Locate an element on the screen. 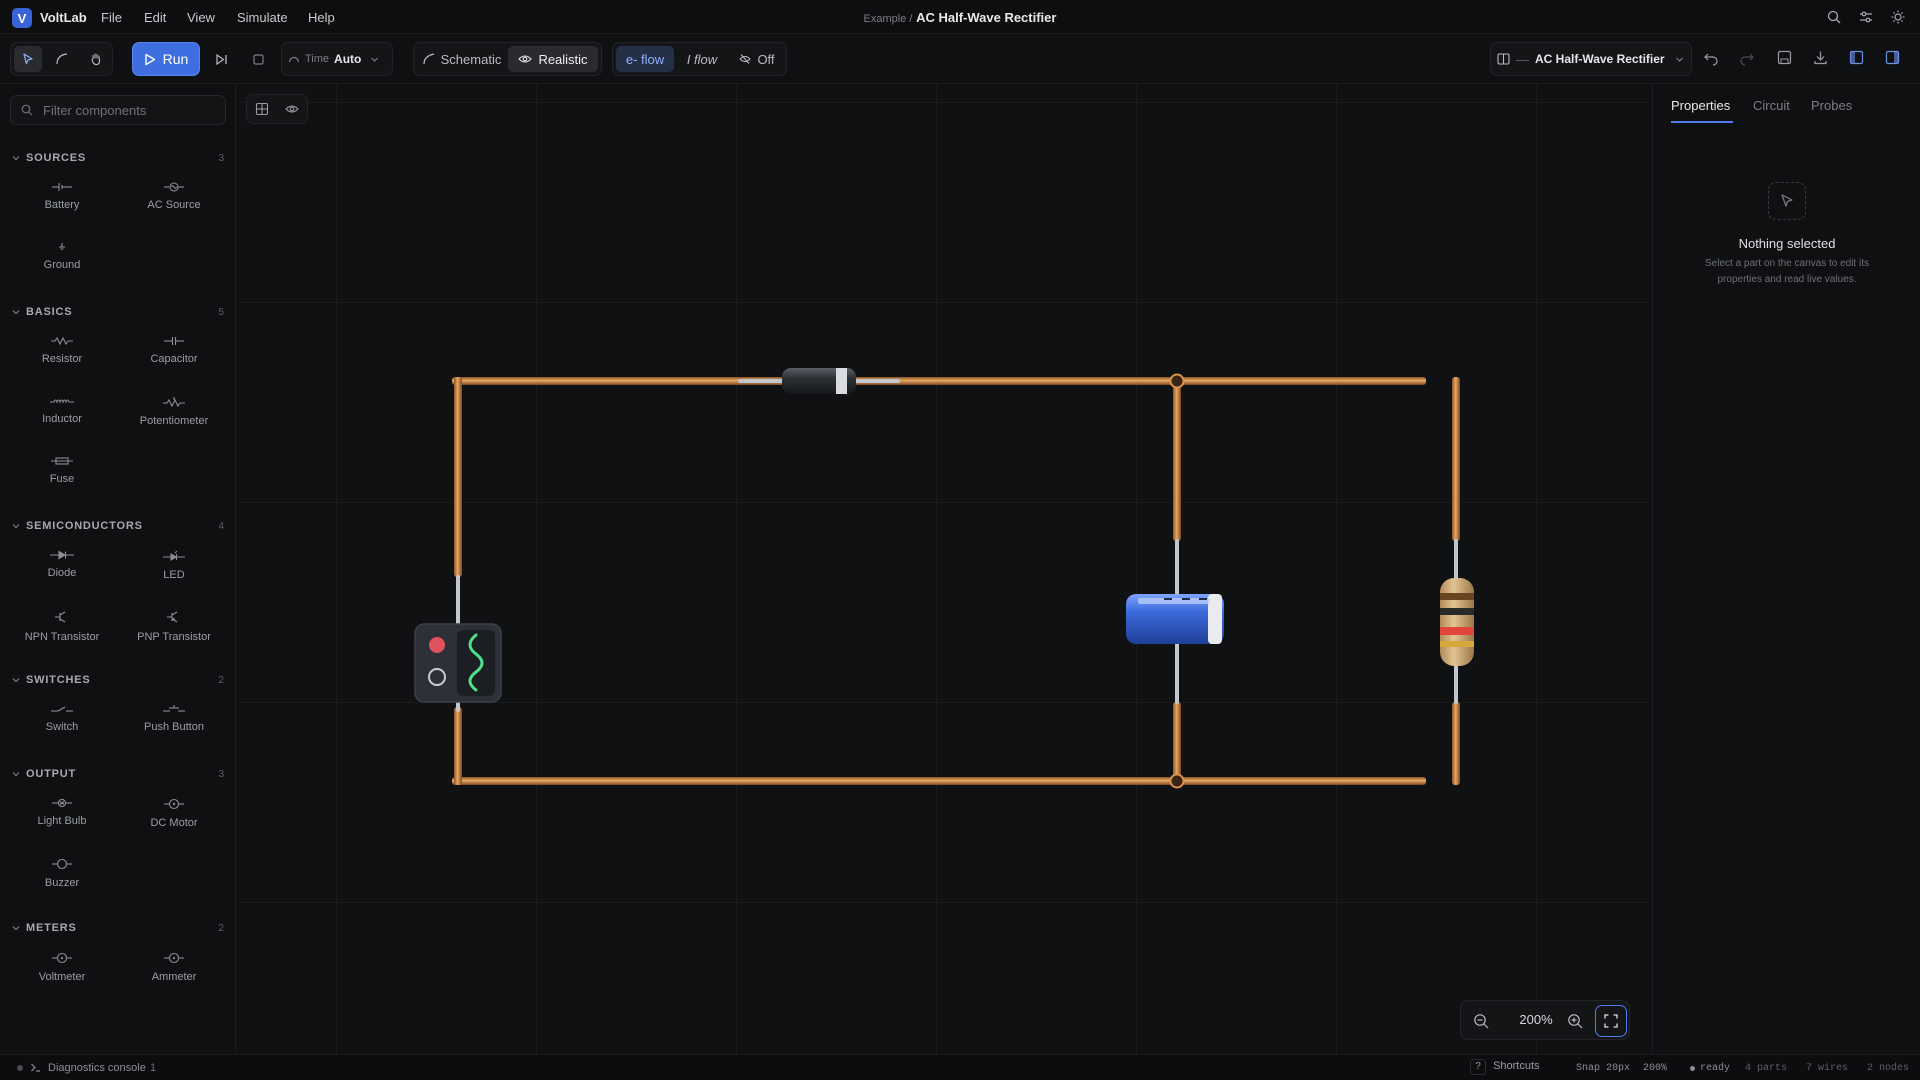 Image resolution: width=1920 pixels, height=1080 pixels. zoom-level: 200% is located at coordinates (1536, 1019).